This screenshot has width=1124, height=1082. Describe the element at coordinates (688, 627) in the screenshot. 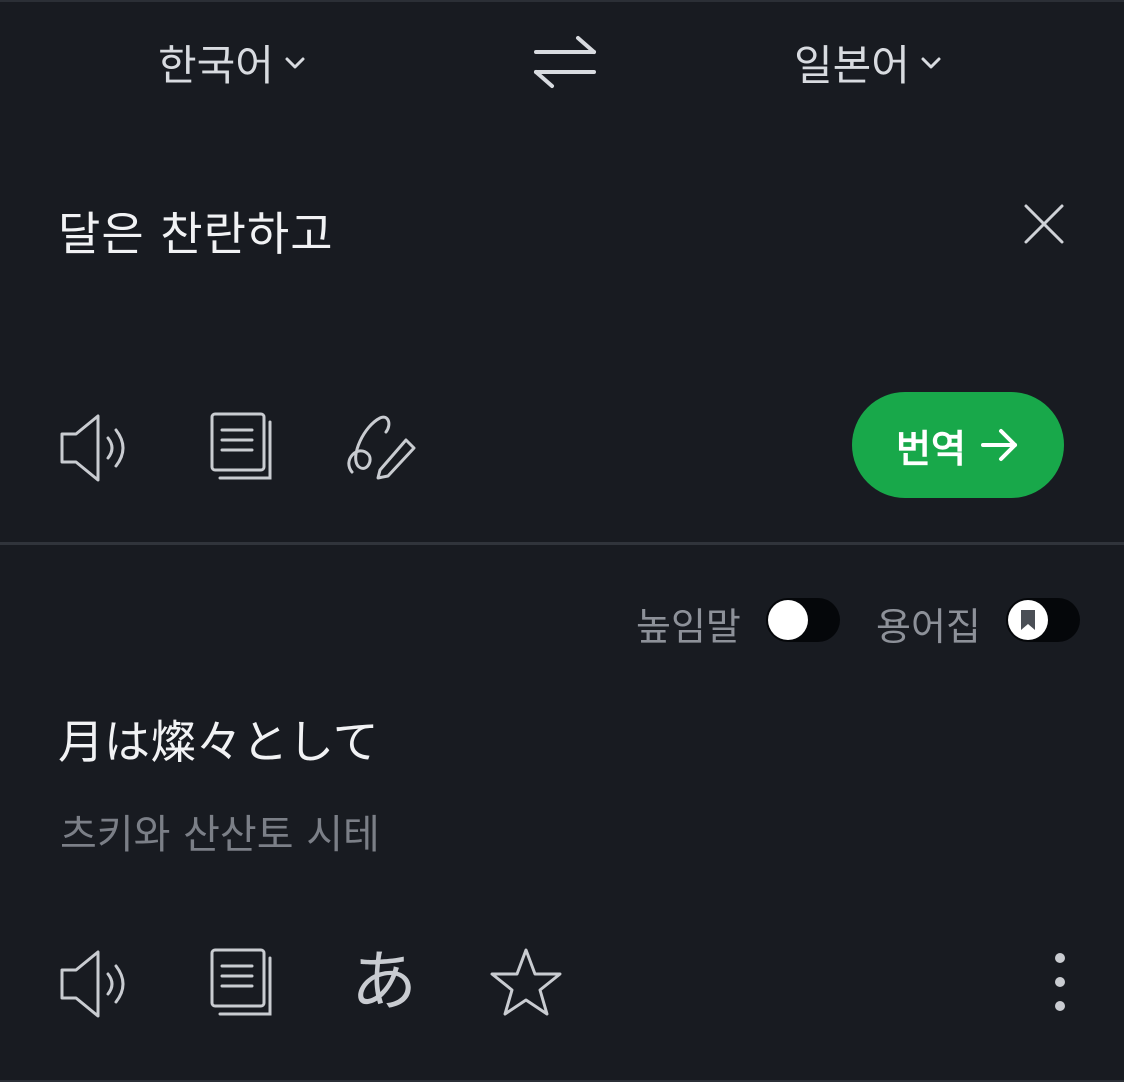

I see `honorific-label: 높임말` at that location.